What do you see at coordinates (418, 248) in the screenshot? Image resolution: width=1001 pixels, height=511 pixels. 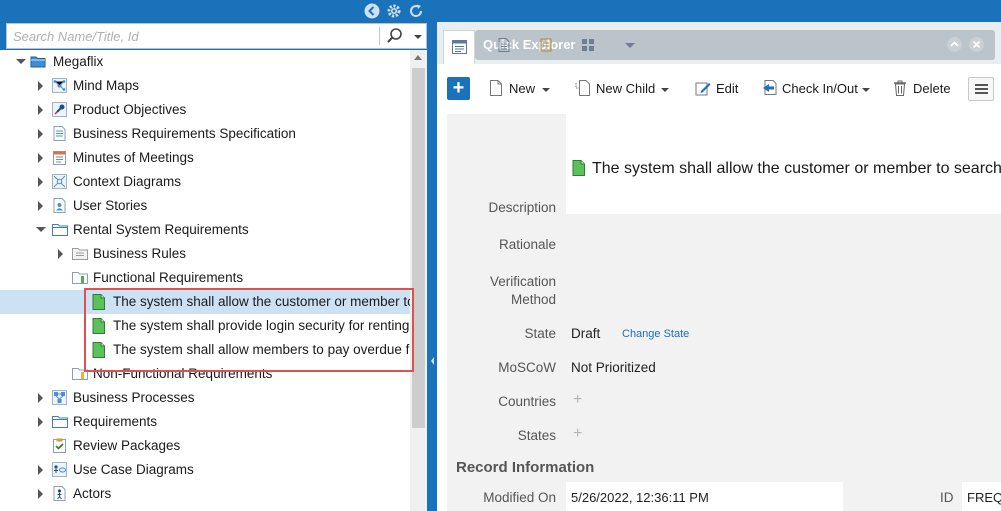 I see `scrollbar-thumb` at bounding box center [418, 248].